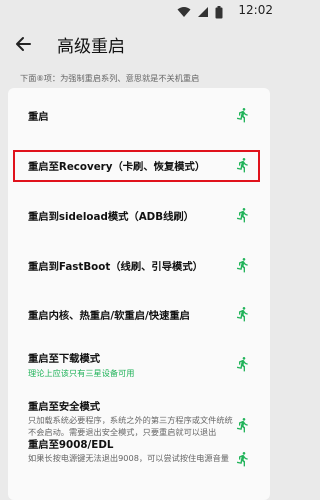 The height and width of the screenshot is (500, 320). What do you see at coordinates (64, 407) in the screenshot?
I see `item-title: 重启至安全模式` at bounding box center [64, 407].